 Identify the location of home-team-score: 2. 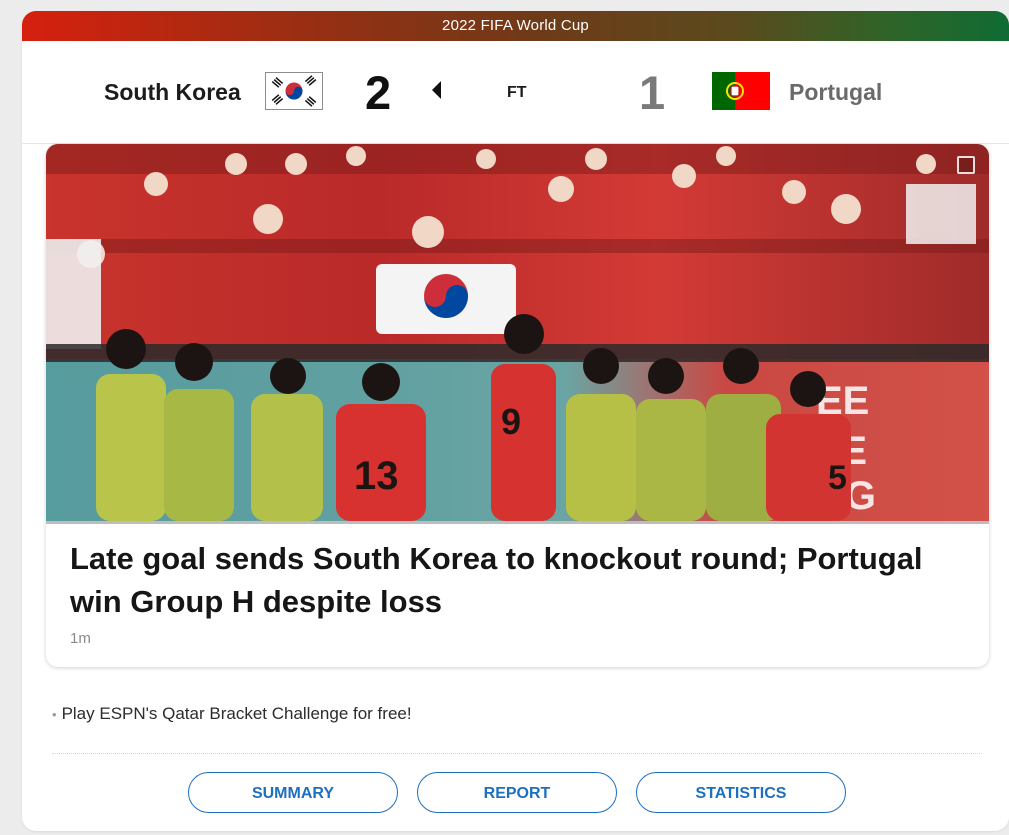
(378, 92).